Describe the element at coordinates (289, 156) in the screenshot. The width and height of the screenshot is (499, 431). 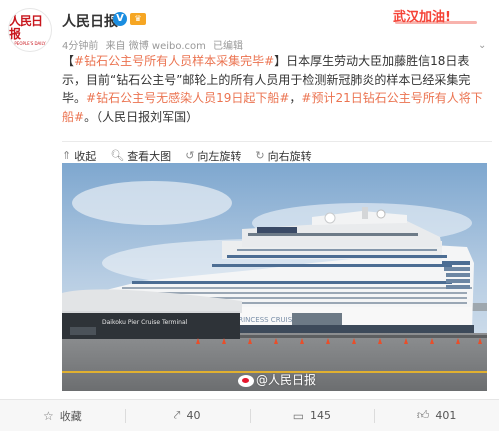
I see `rotate-right-label: 向右旋转` at that location.